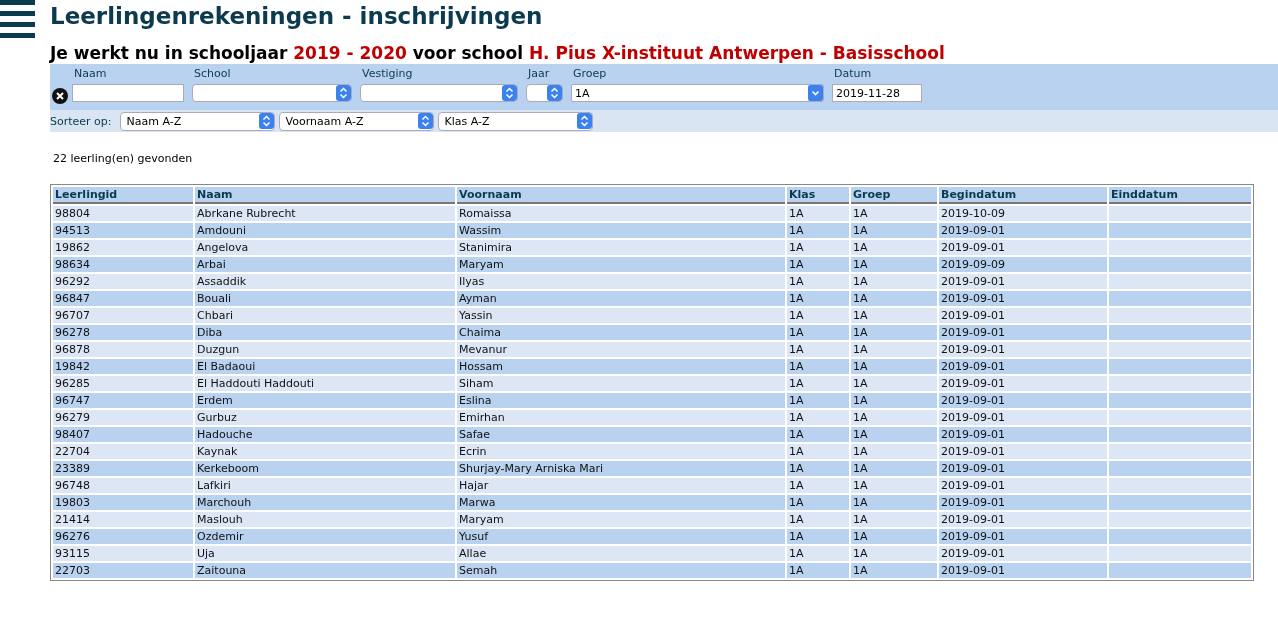  I want to click on column-header: Leerlingid, so click(123, 195).